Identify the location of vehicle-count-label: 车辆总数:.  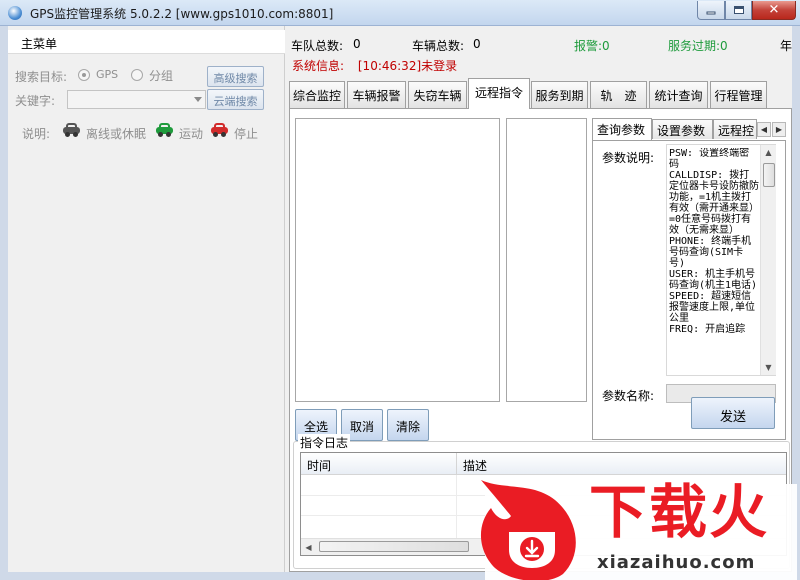
(438, 46).